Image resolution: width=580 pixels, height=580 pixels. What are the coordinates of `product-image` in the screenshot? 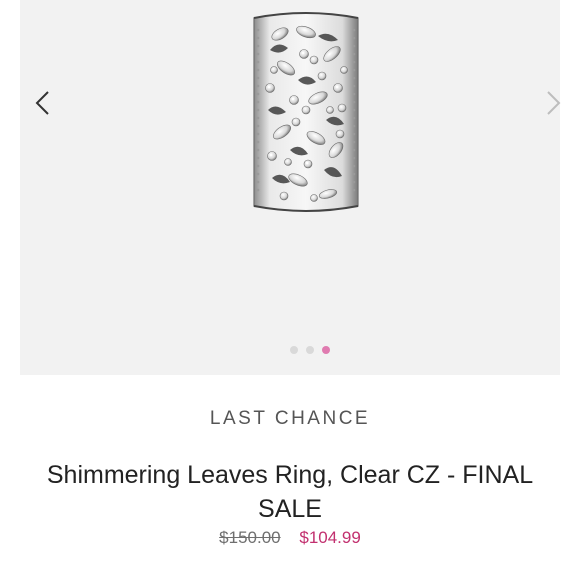 It's located at (306, 112).